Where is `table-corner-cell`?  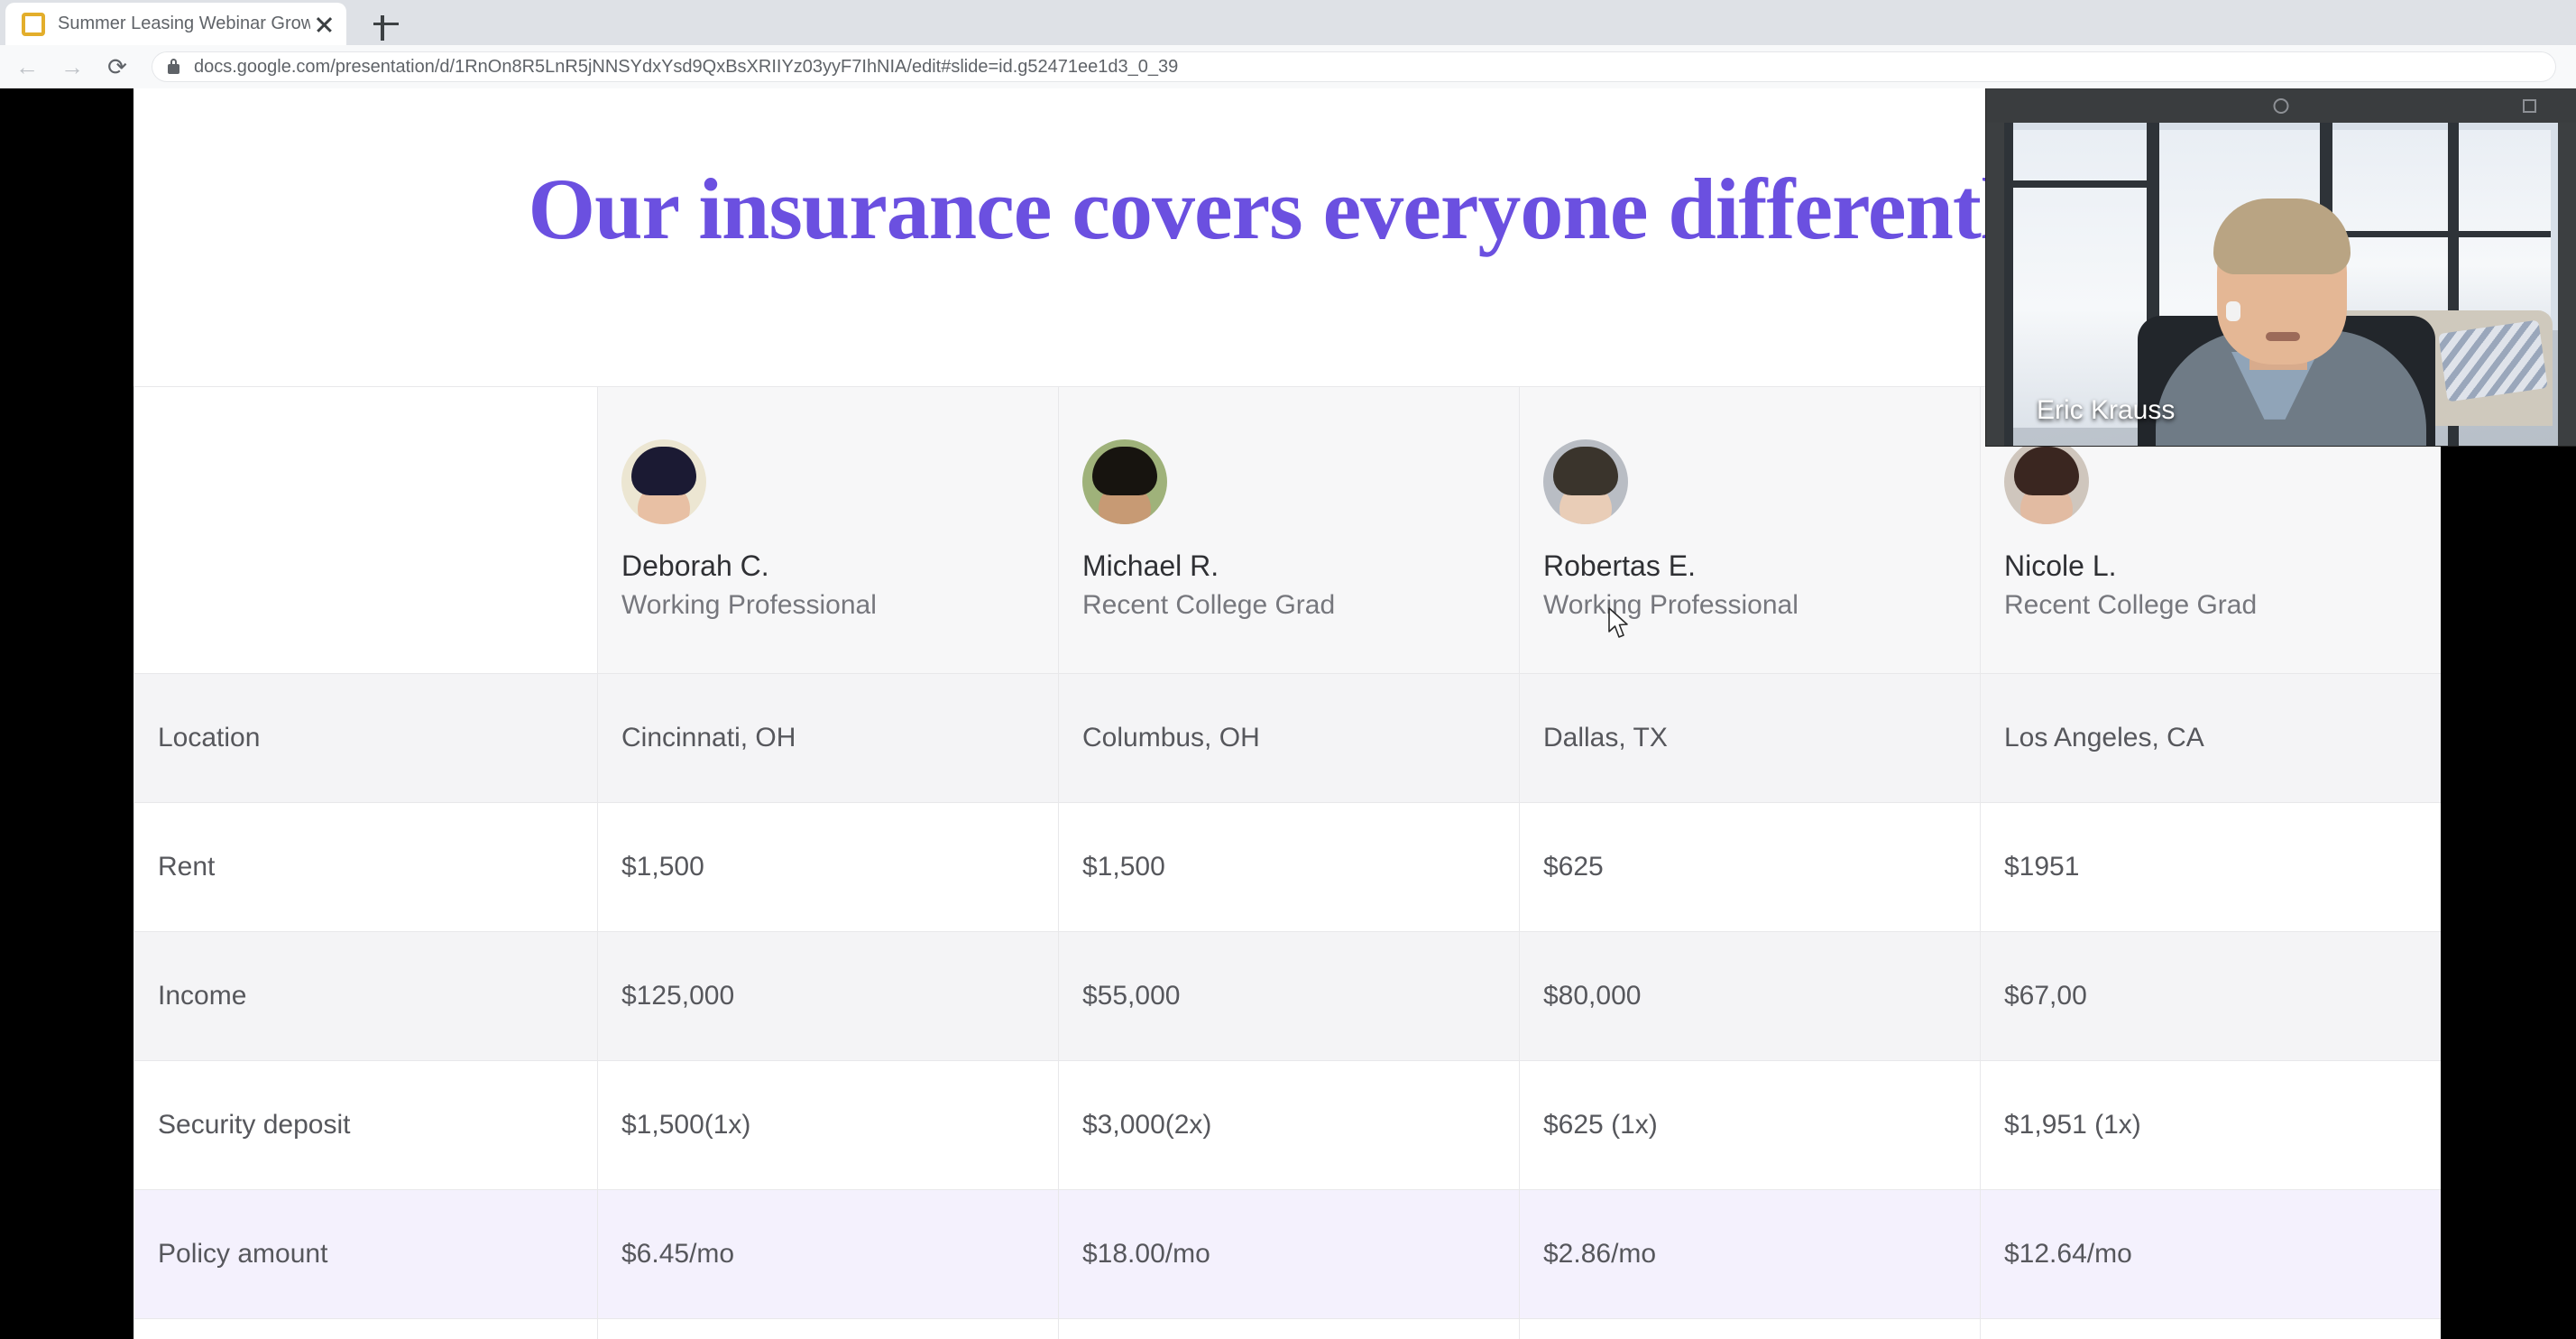
table-corner-cell is located at coordinates (366, 530).